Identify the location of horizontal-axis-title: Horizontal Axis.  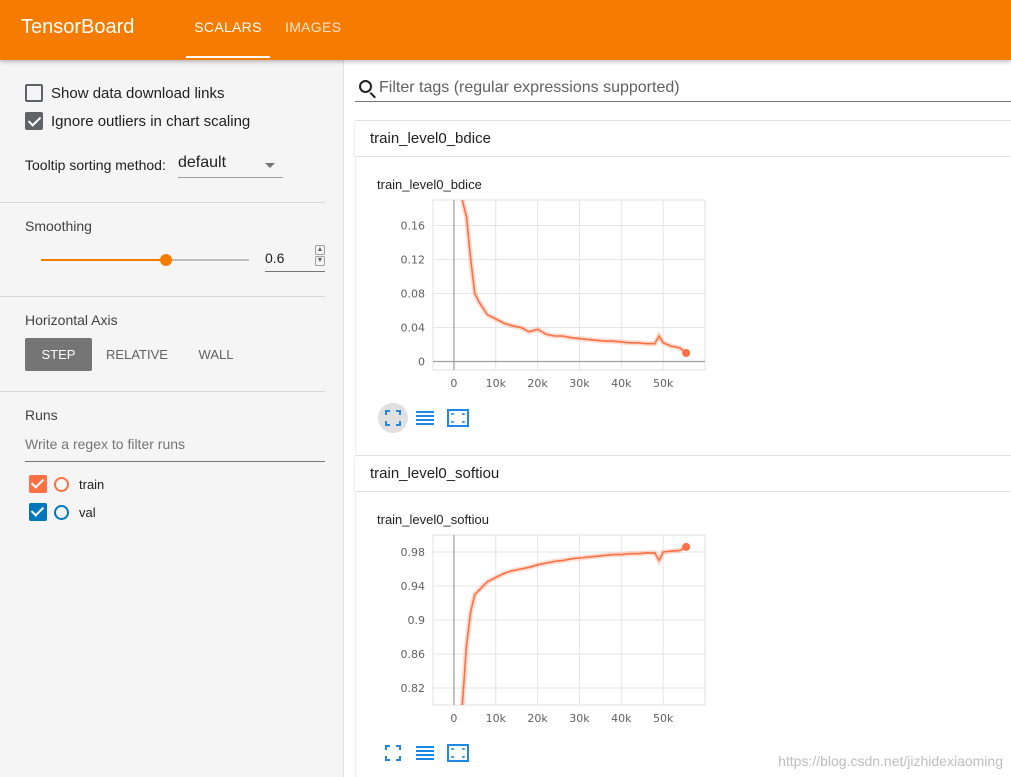
(71, 320).